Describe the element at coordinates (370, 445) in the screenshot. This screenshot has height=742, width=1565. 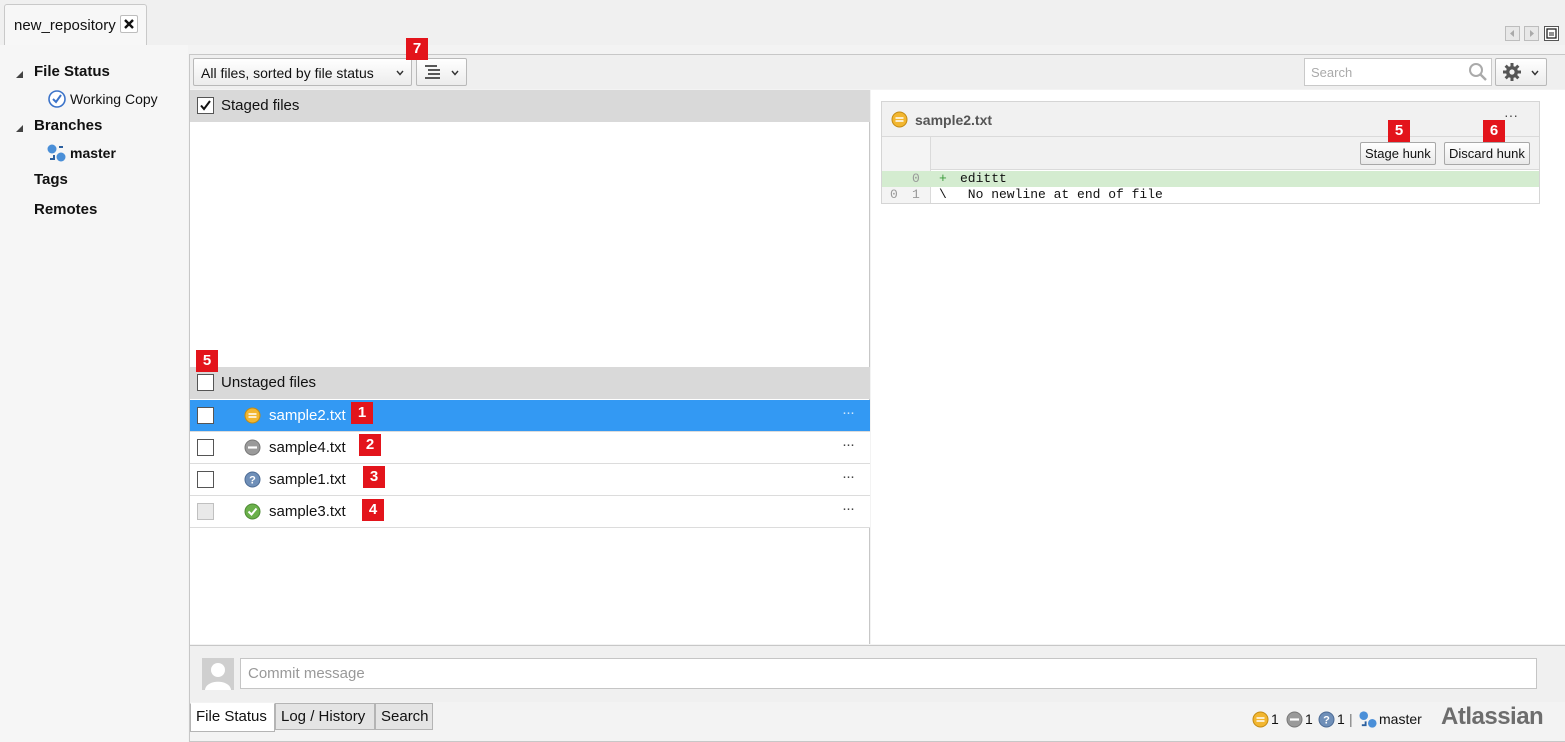
I see `annotation-badge: 2` at that location.